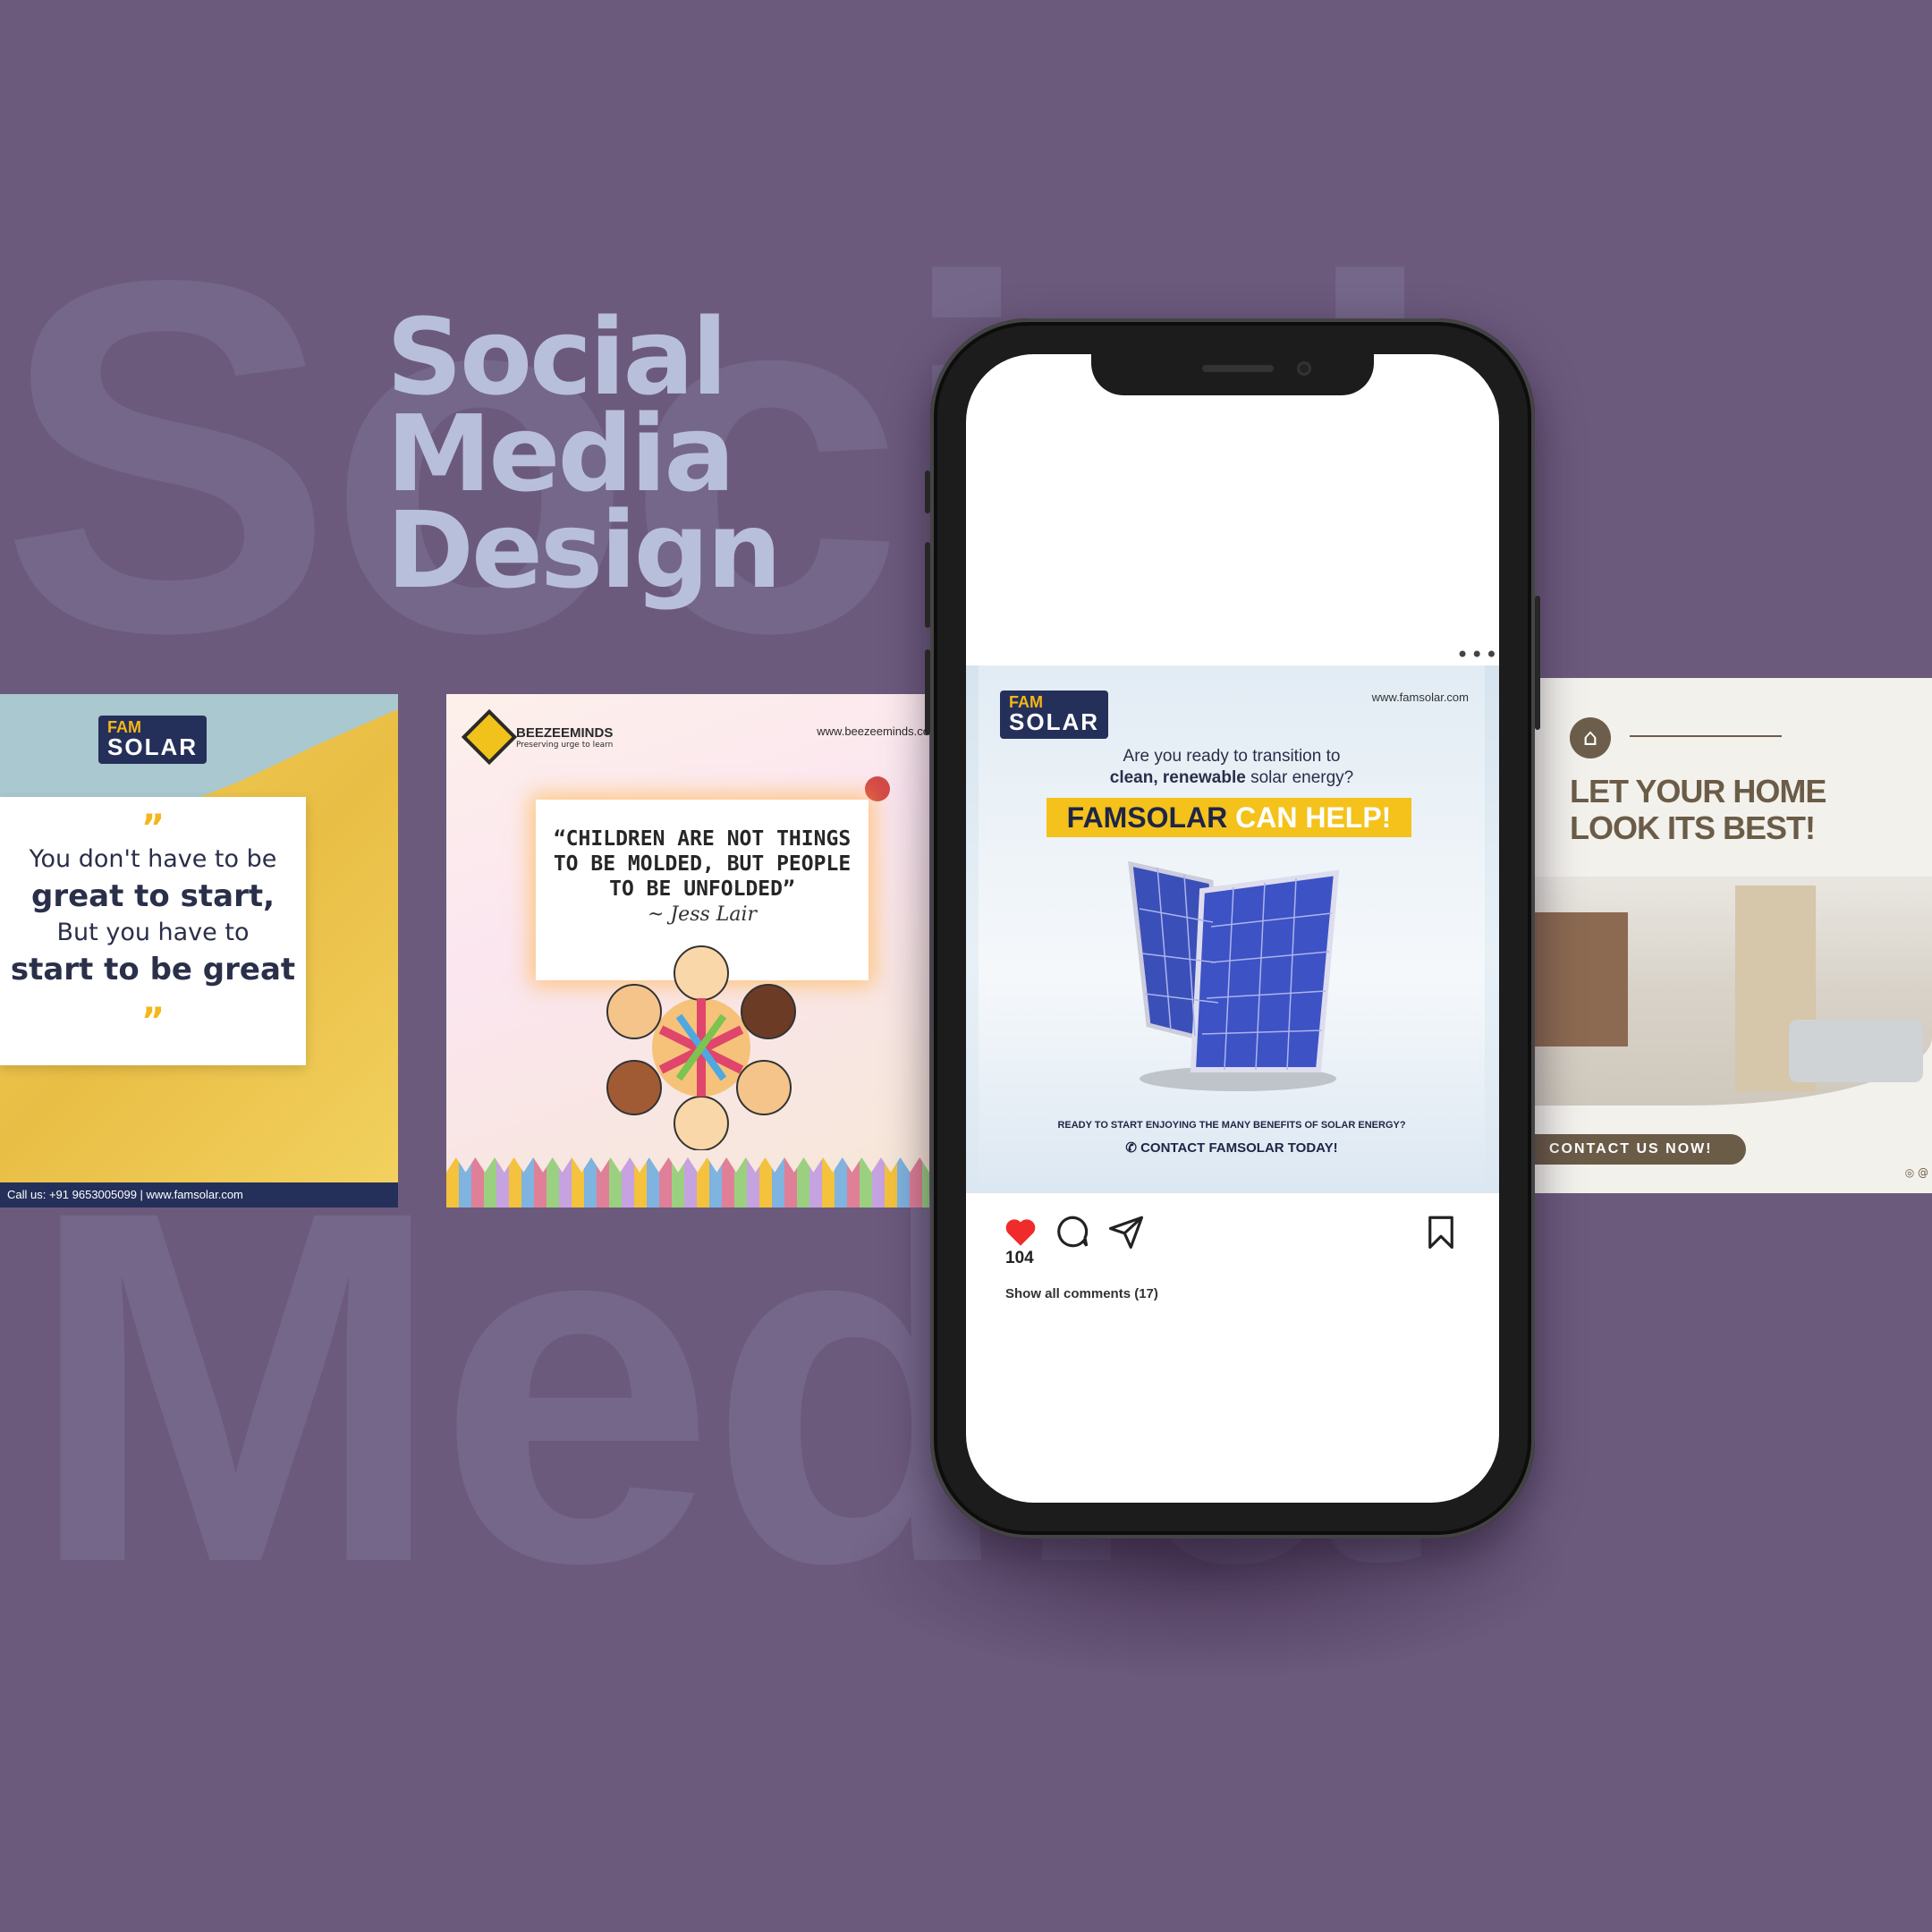  Describe the element at coordinates (1232, 374) in the screenshot. I see `notch` at that location.